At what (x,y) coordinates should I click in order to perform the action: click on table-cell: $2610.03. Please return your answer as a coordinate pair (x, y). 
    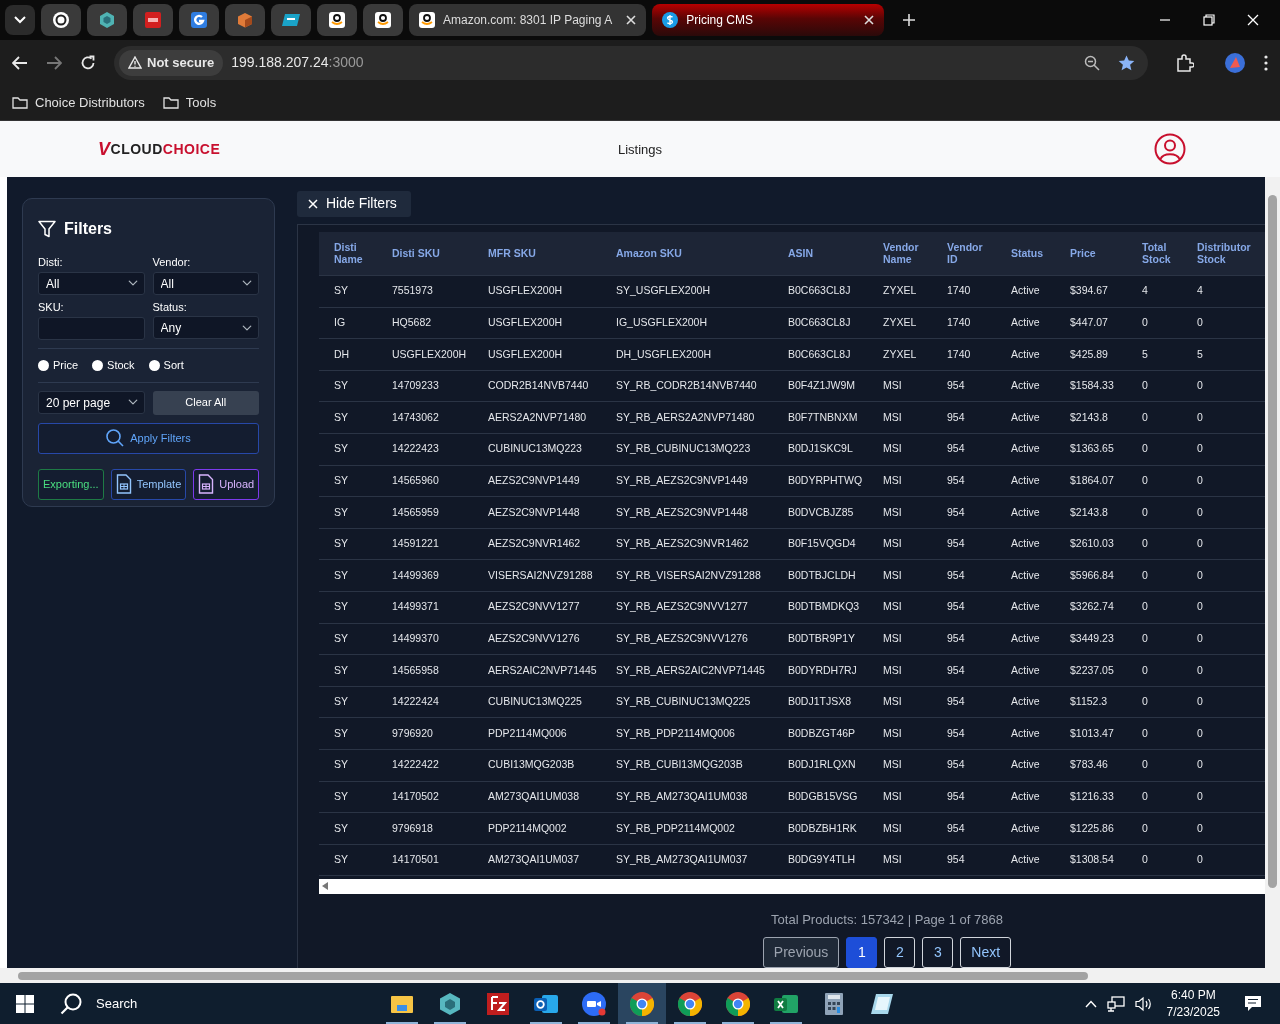
    Looking at the image, I should click on (1091, 544).